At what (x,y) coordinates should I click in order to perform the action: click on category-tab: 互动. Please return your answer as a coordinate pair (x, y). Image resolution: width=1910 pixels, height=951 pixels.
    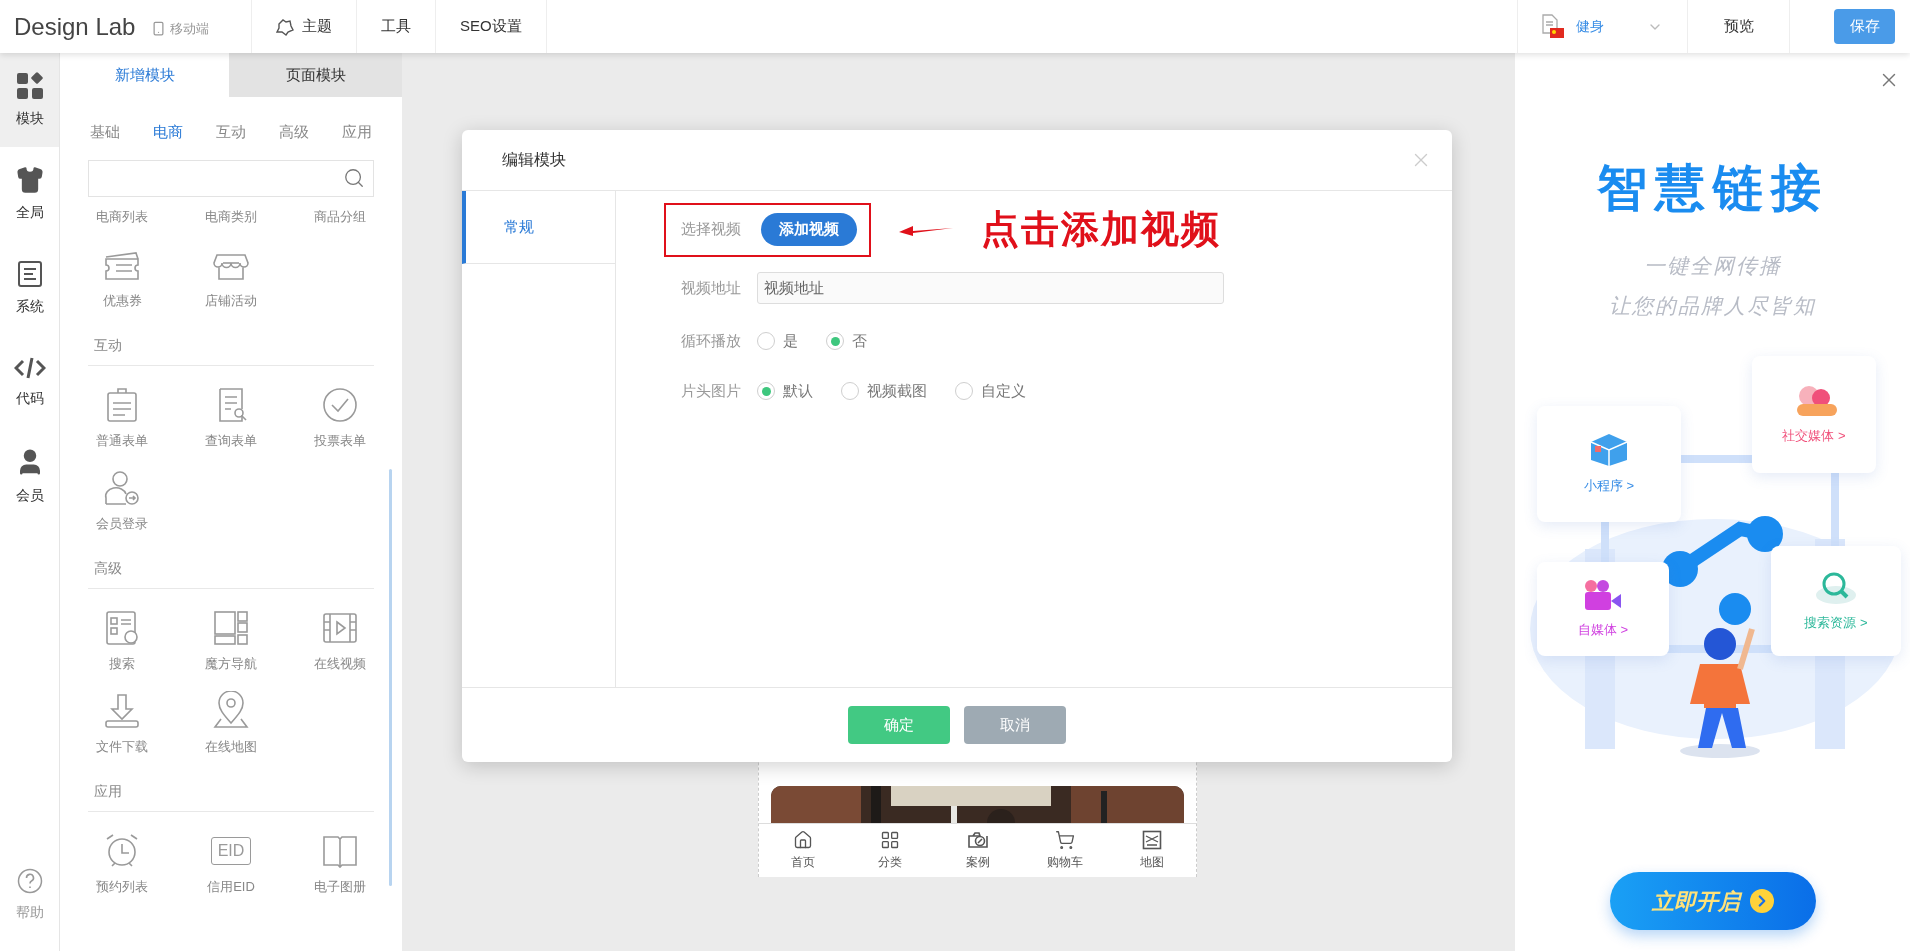
    Looking at the image, I should click on (231, 132).